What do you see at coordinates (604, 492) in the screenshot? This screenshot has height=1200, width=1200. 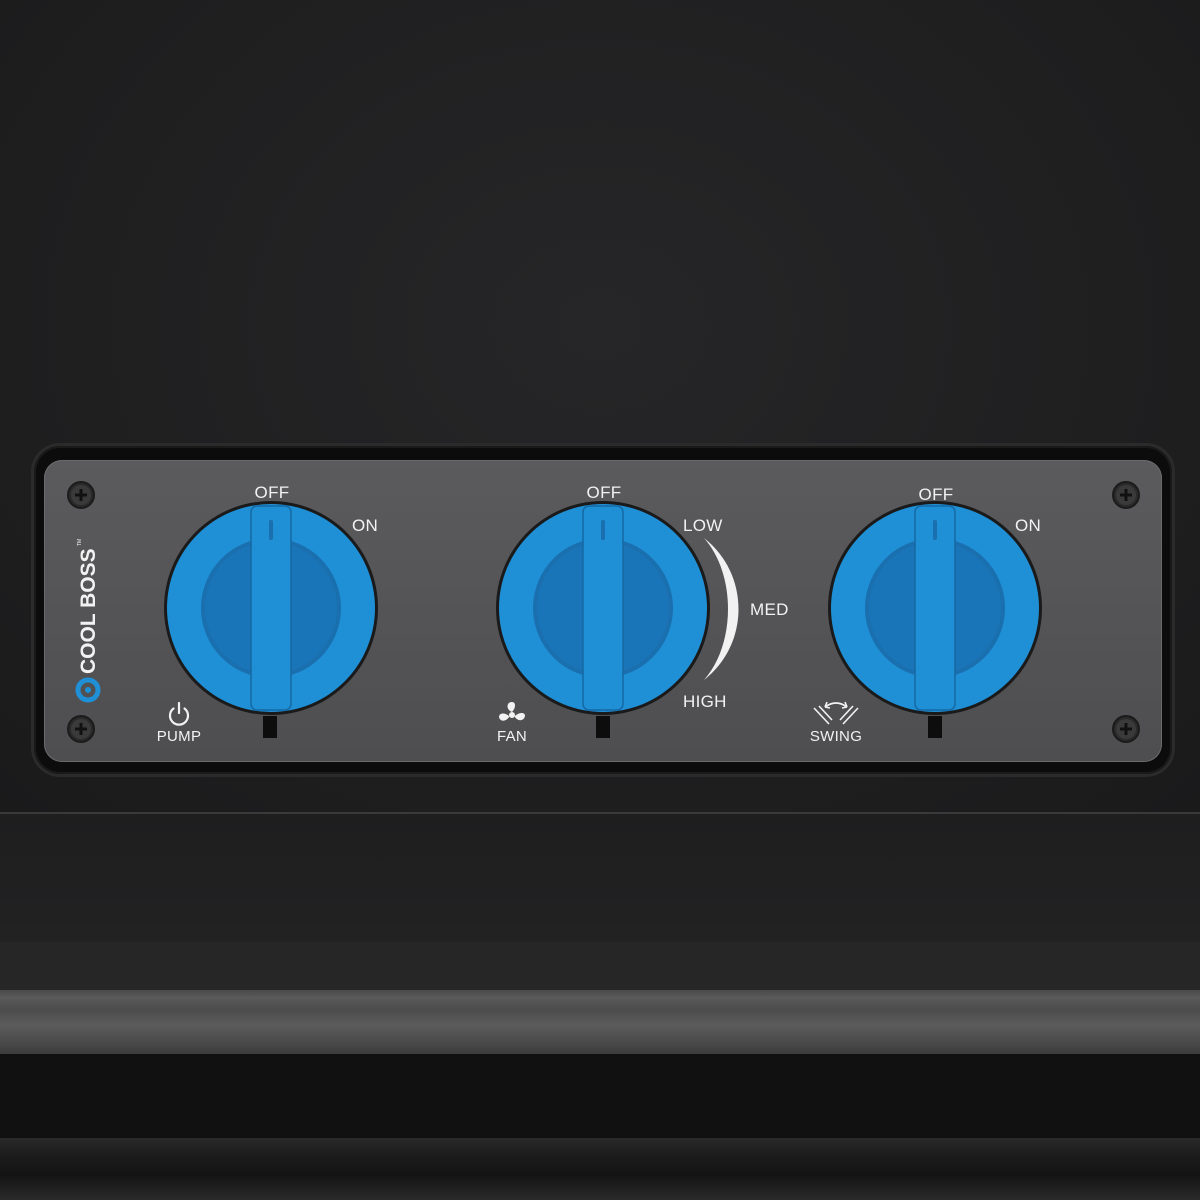 I see `fan-off-label: OFF` at bounding box center [604, 492].